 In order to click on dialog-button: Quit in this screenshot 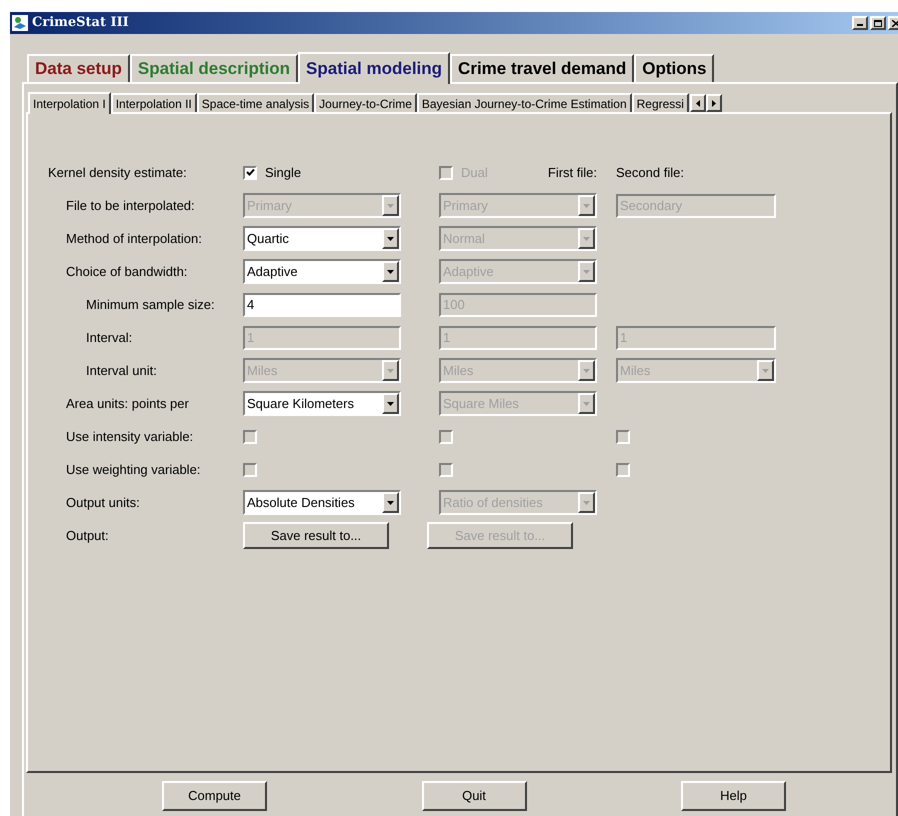, I will do `click(474, 796)`.